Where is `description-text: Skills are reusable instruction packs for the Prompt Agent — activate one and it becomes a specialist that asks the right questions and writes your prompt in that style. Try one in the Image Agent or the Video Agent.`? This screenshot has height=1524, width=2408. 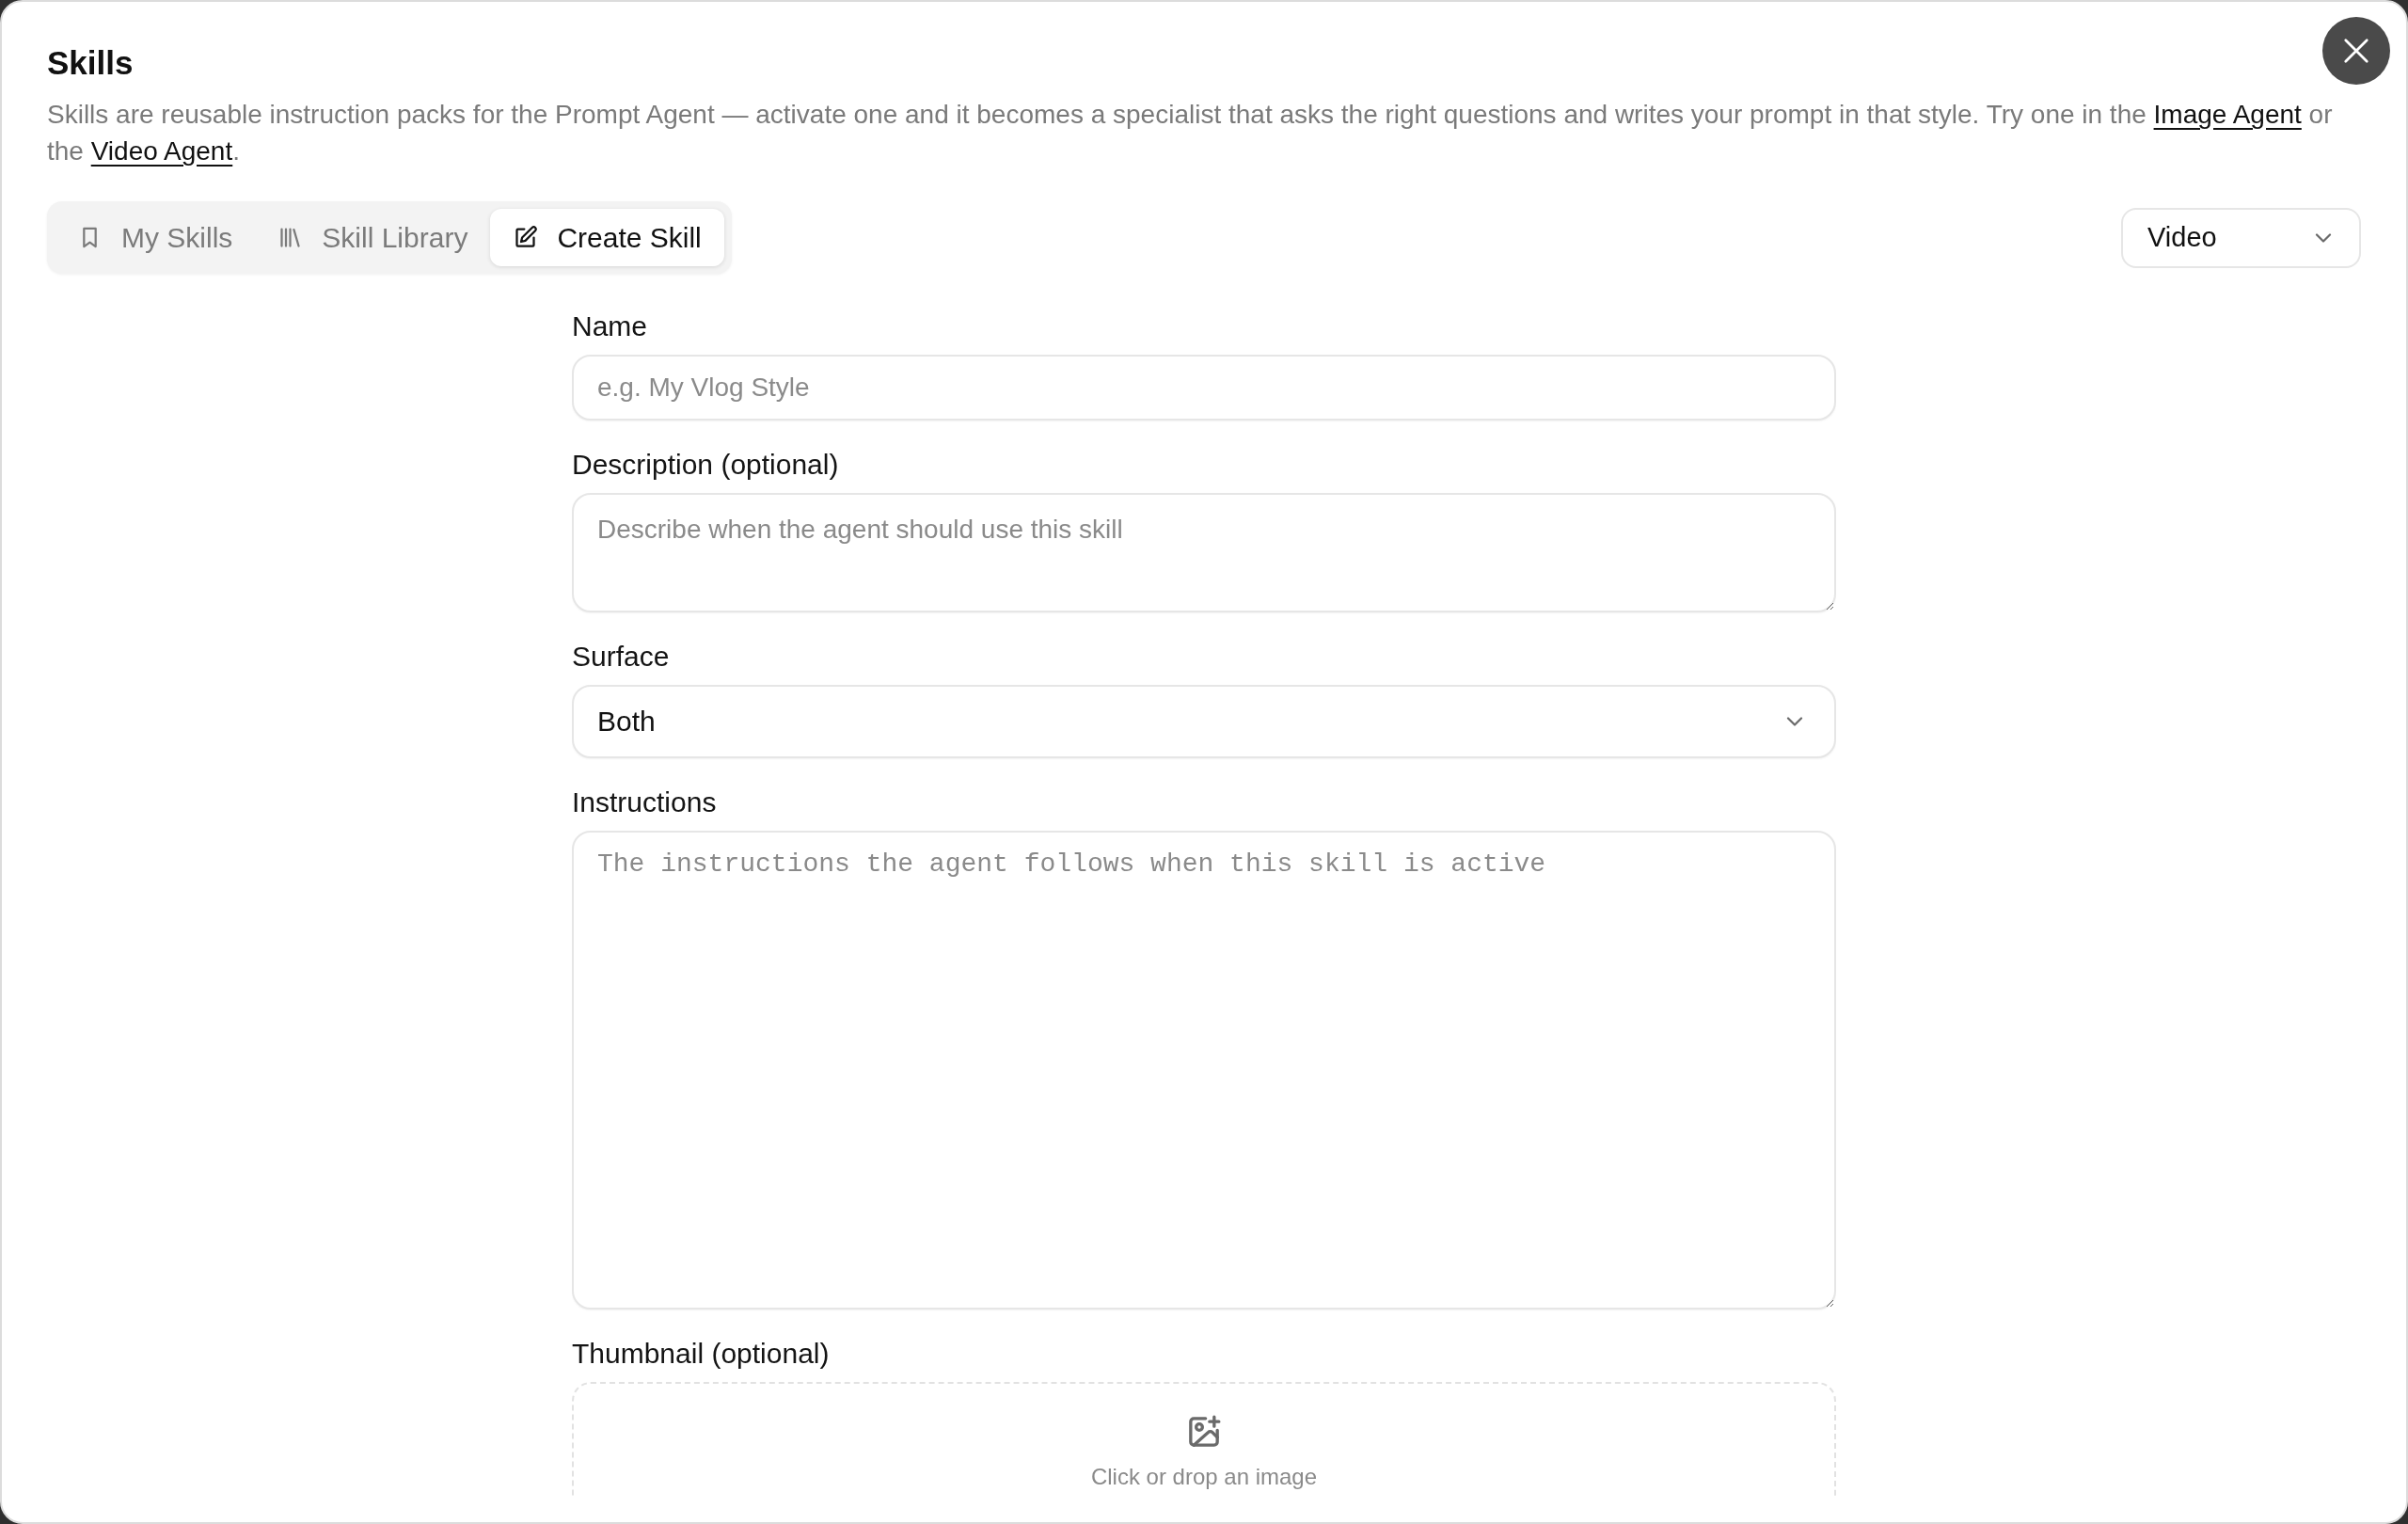
description-text: Skills are reusable instruction packs for the Prompt Agent — activate one and it becomes a specialist that asks the right questions and writes your prompt in that style. Try one in the Image Agent or the Video Agent. is located at coordinates (1191, 133).